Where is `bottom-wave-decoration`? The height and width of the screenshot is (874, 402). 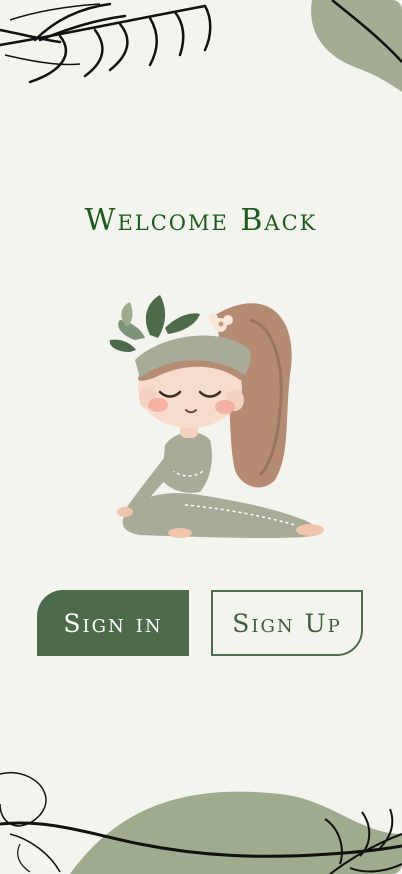 bottom-wave-decoration is located at coordinates (201, 823).